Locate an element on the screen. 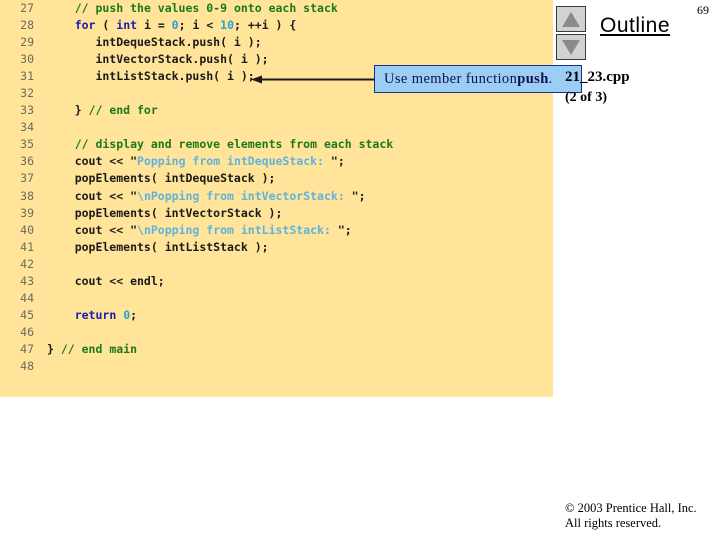 The width and height of the screenshot is (720, 540). code-line-number: 40 is located at coordinates (27, 229).